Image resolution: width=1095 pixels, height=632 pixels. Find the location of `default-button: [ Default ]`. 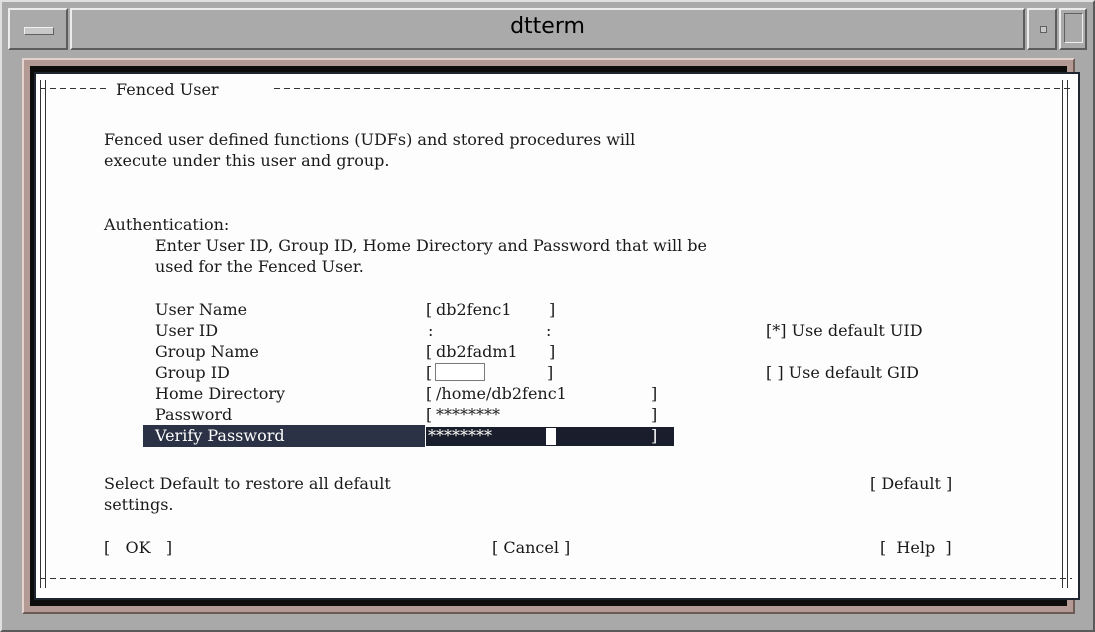

default-button: [ Default ] is located at coordinates (911, 484).